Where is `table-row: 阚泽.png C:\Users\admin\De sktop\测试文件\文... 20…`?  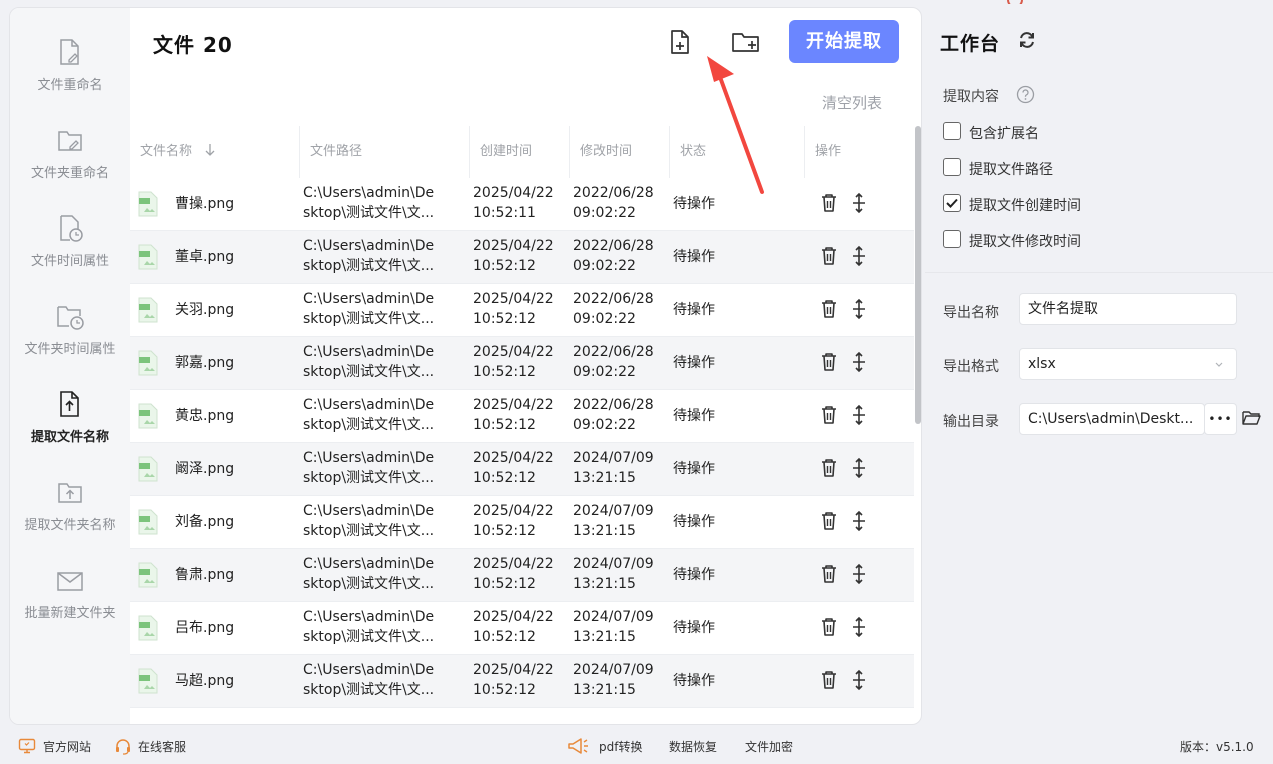
table-row: 阚泽.png C:\Users\admin\De sktop\测试文件\文... 20… is located at coordinates (522, 469).